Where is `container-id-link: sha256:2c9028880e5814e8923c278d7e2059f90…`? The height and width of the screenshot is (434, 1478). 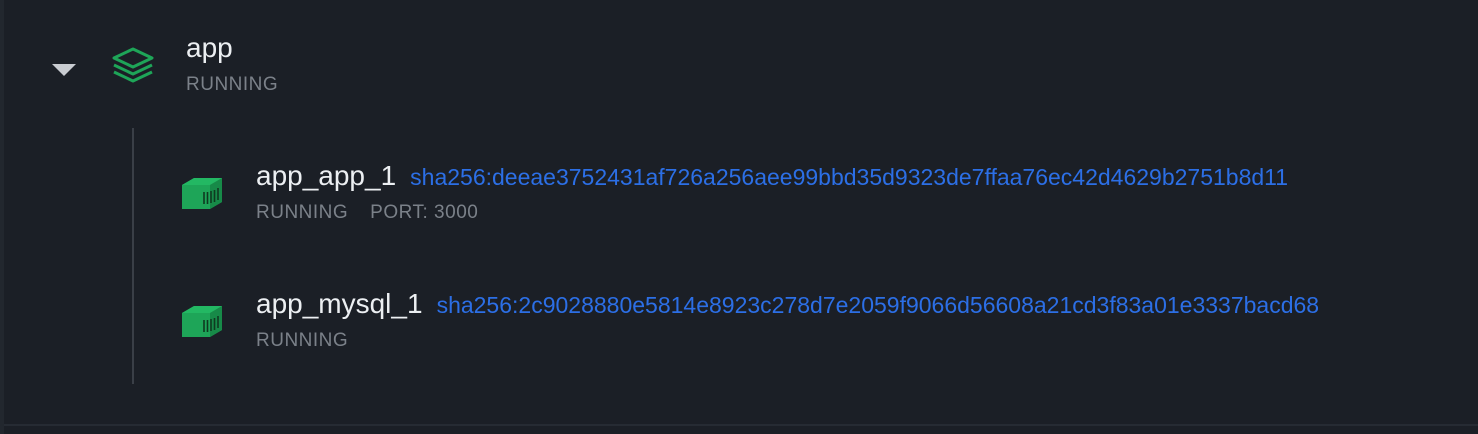
container-id-link: sha256:2c9028880e5814e8923c278d7e2059f90… is located at coordinates (878, 305).